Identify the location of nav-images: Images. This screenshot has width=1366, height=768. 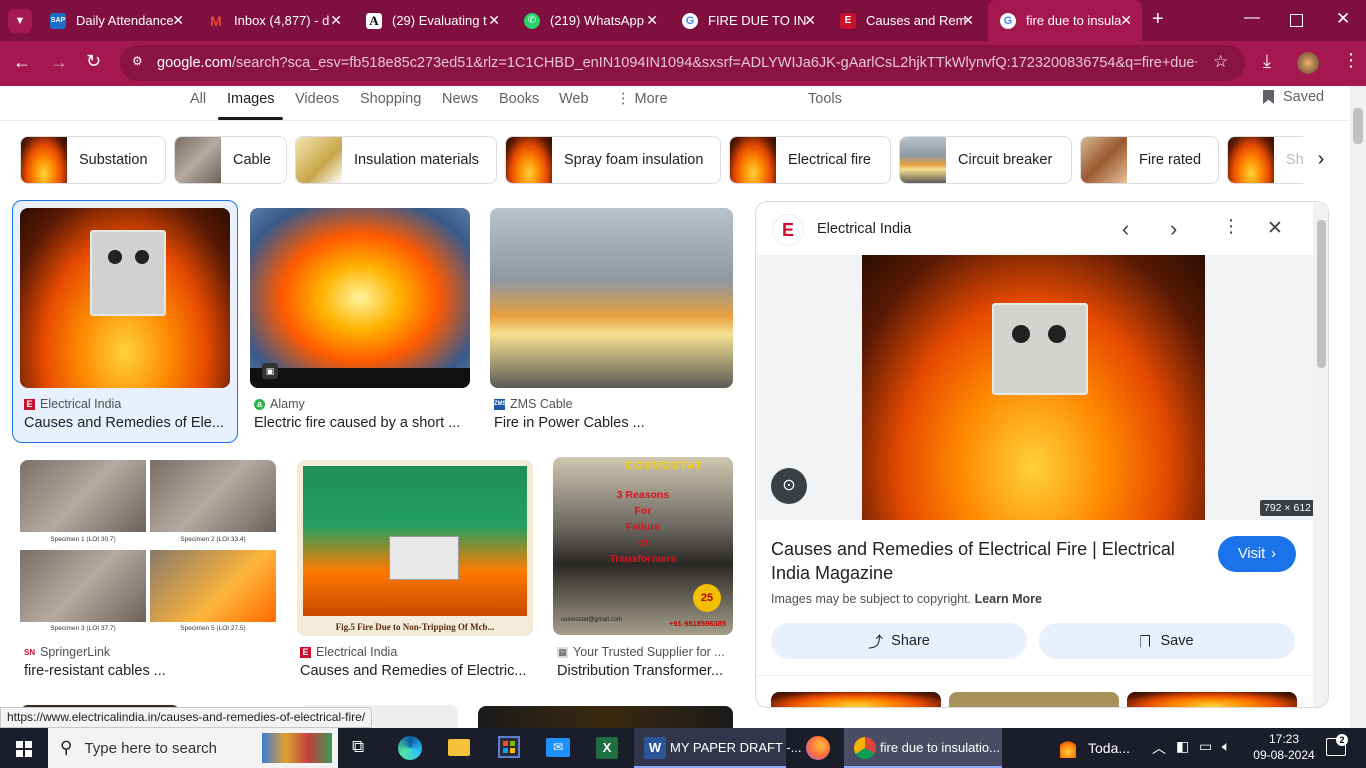
(251, 99).